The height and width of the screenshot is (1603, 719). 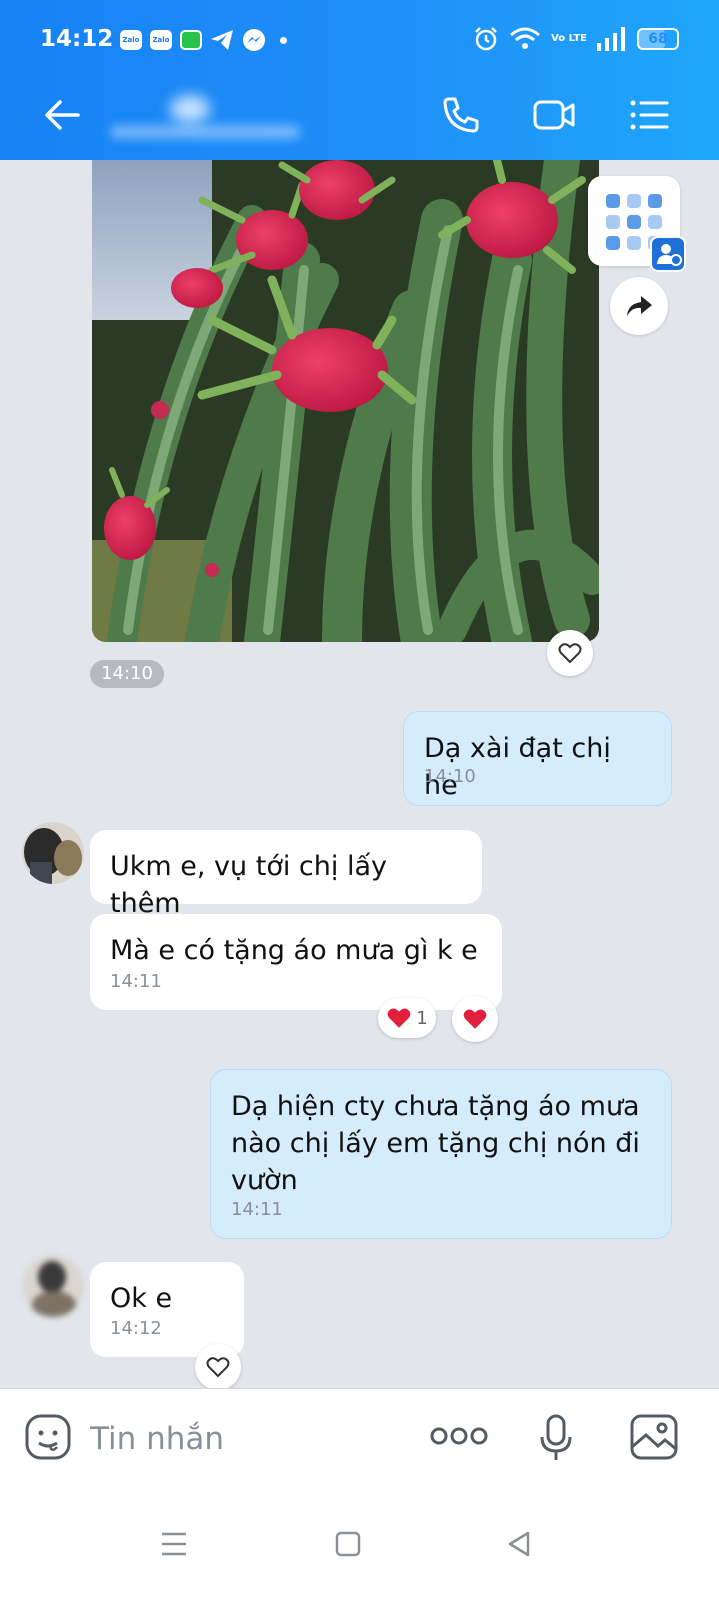 I want to click on status-time: 14:12, so click(x=77, y=39).